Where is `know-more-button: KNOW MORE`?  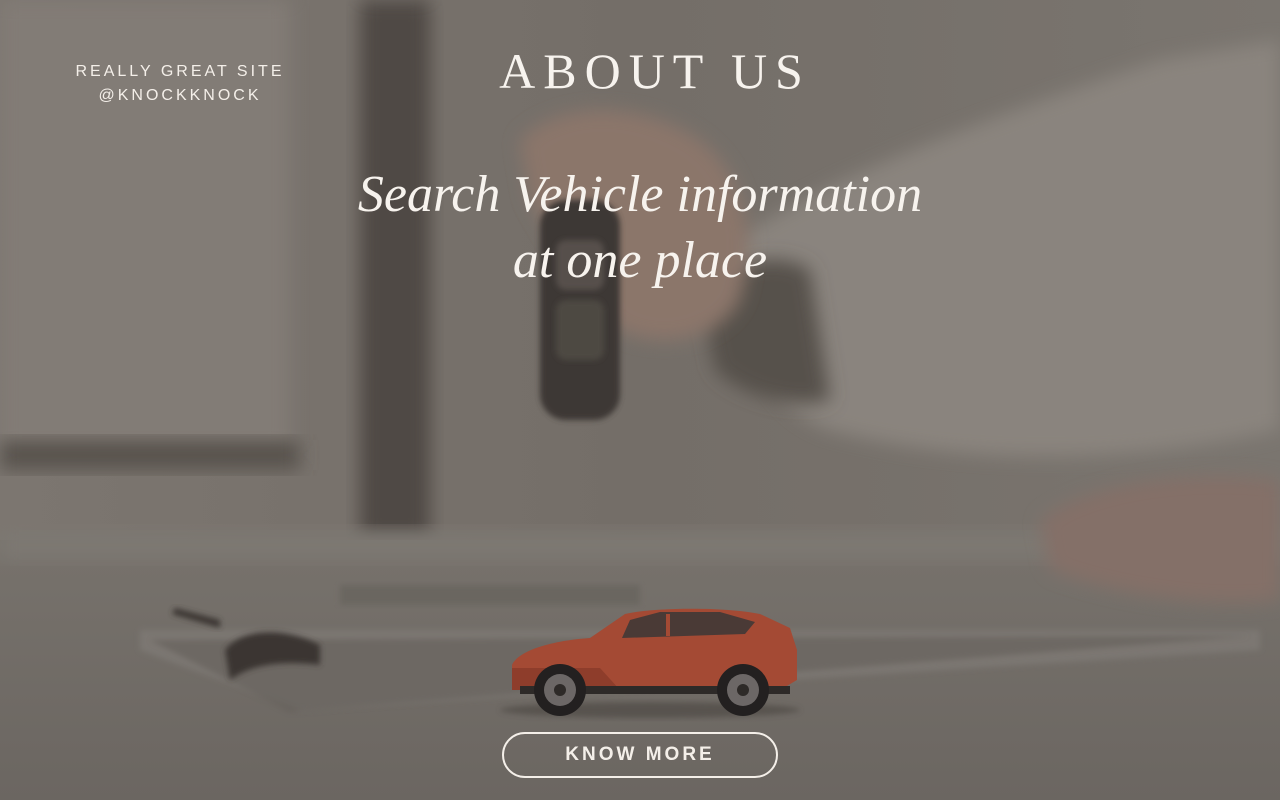
know-more-button: KNOW MORE is located at coordinates (640, 755).